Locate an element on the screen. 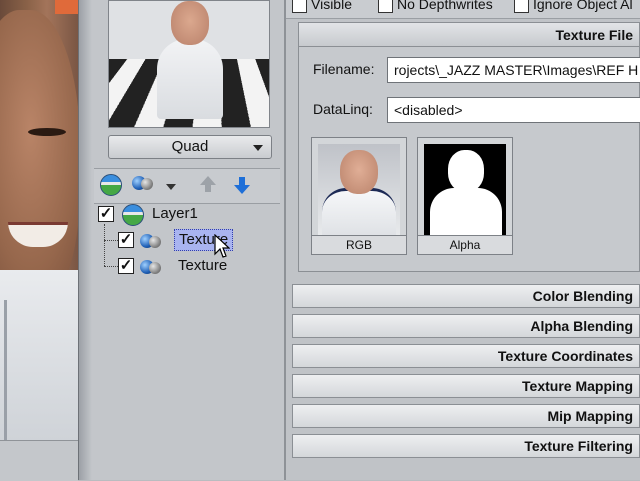  material-preview is located at coordinates (189, 64).